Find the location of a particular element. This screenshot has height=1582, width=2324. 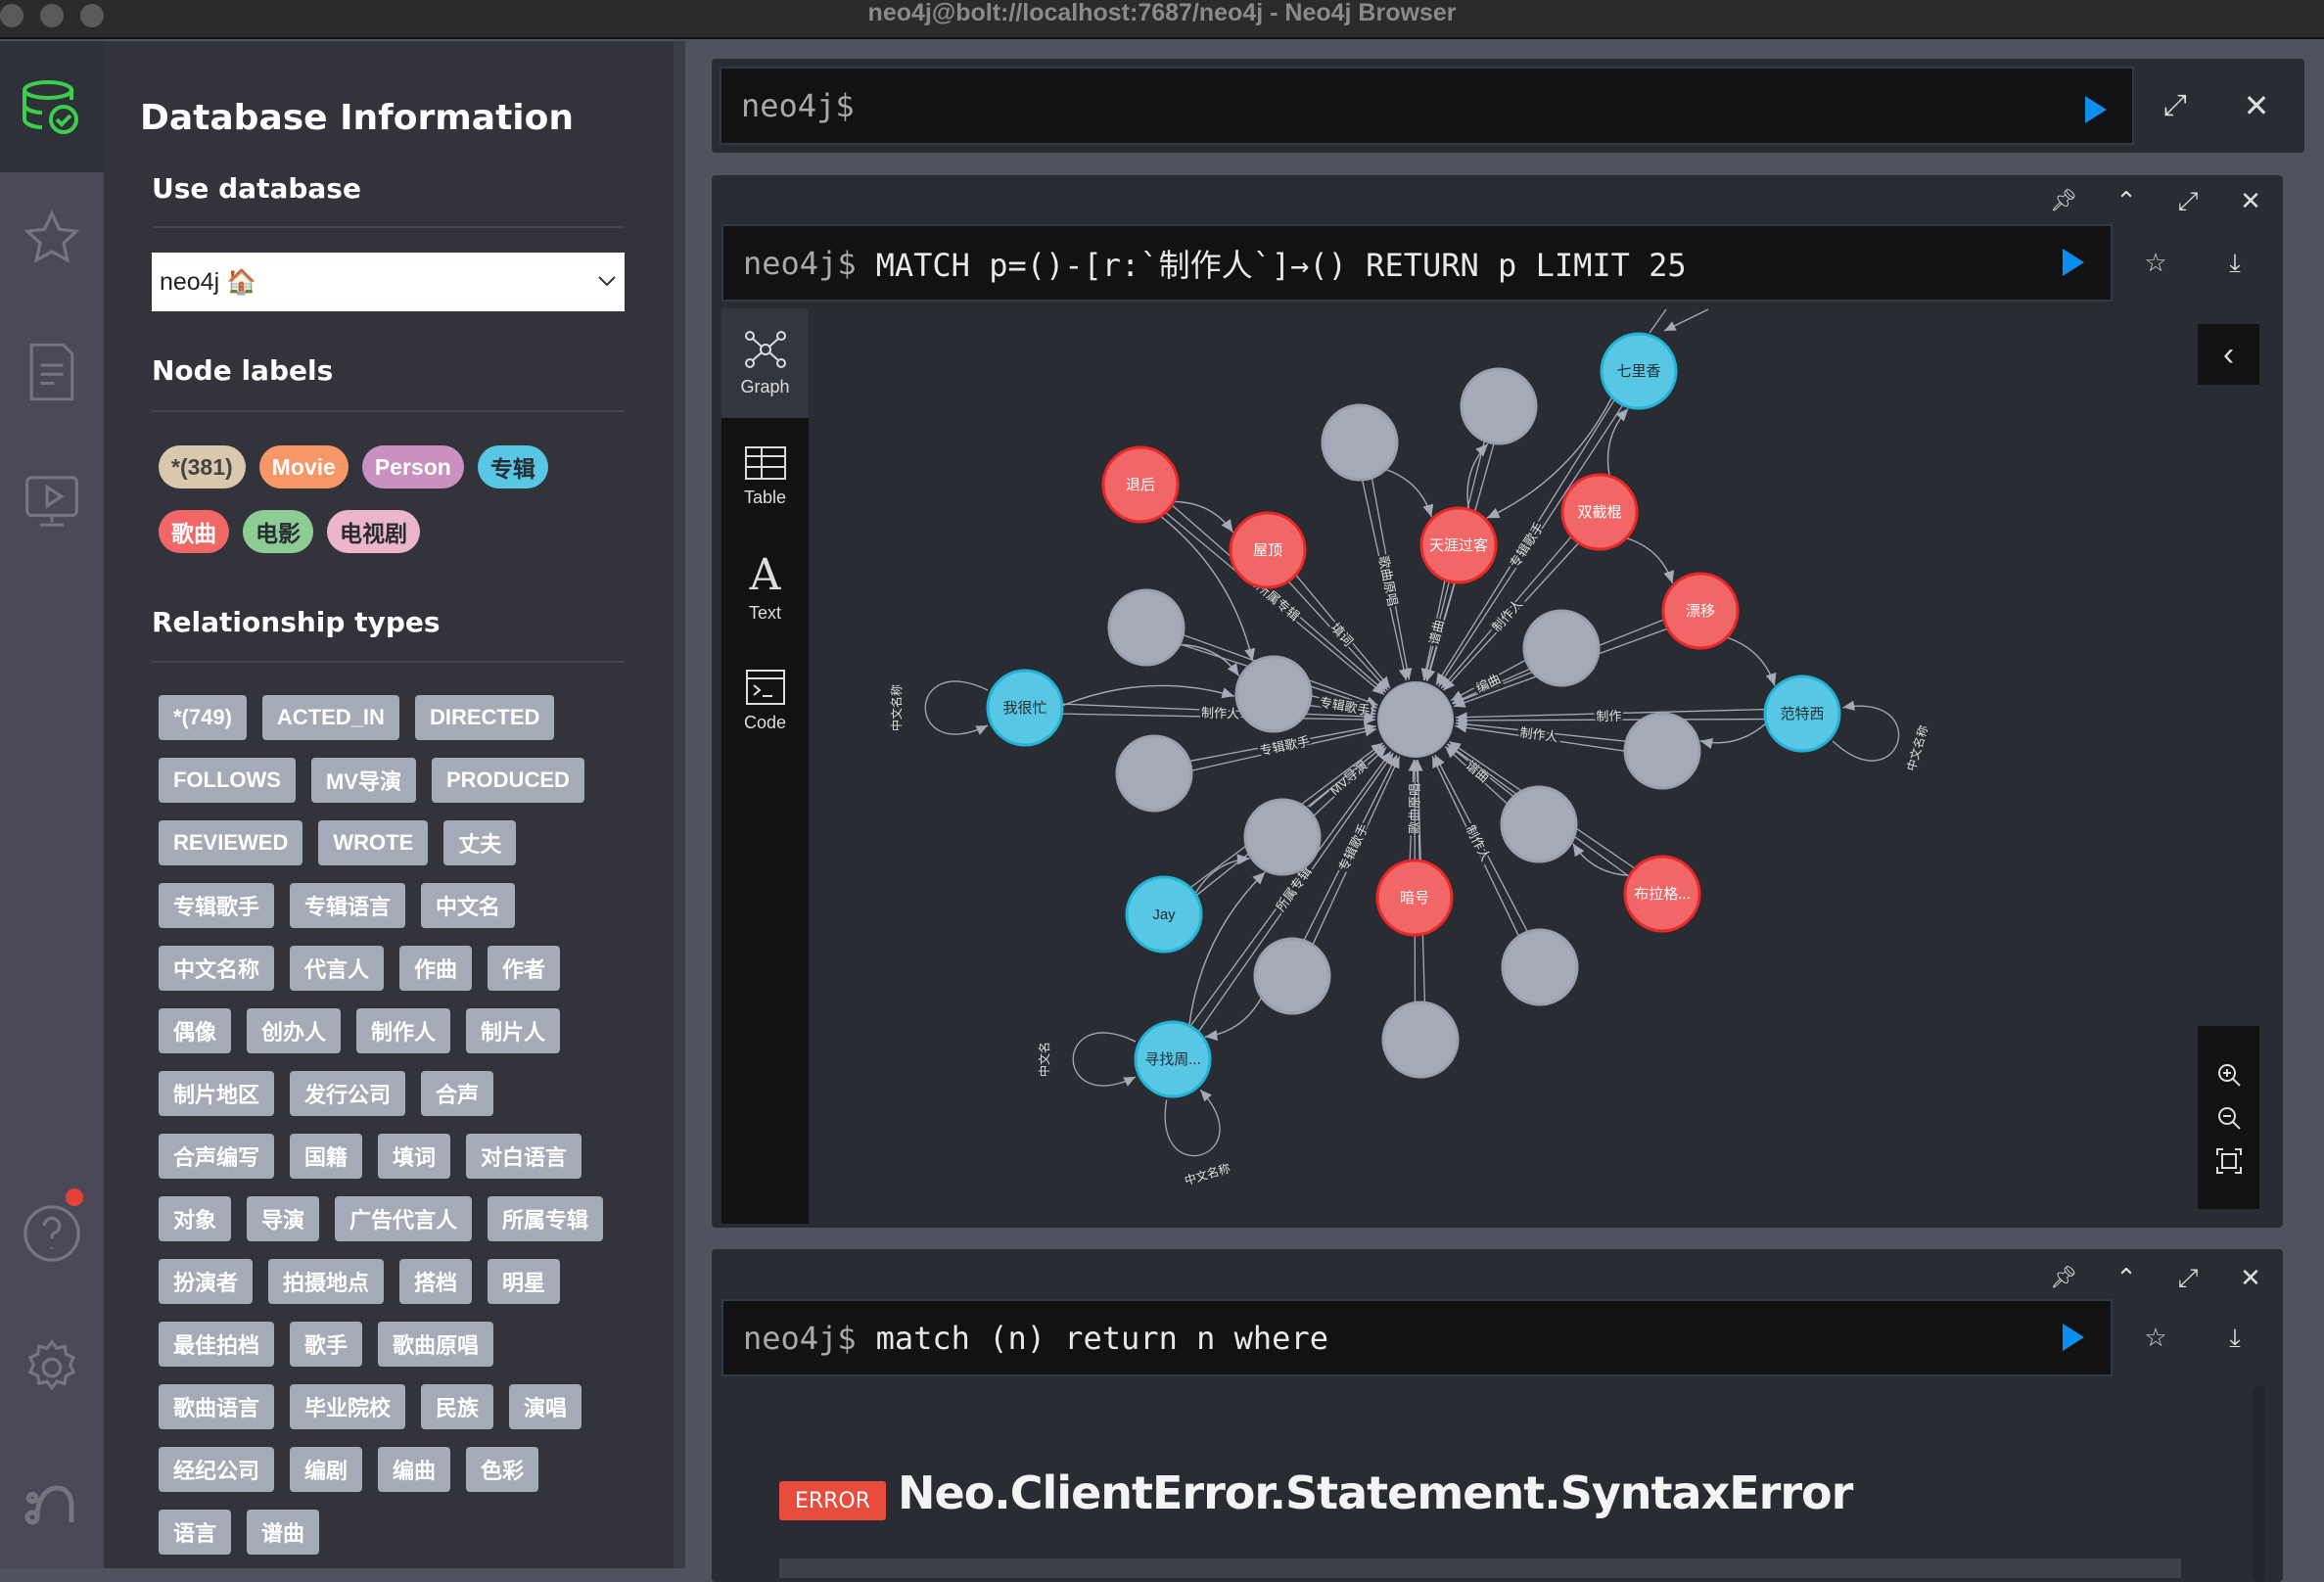

relationship-type-tag: DIRECTED is located at coordinates (484, 718).